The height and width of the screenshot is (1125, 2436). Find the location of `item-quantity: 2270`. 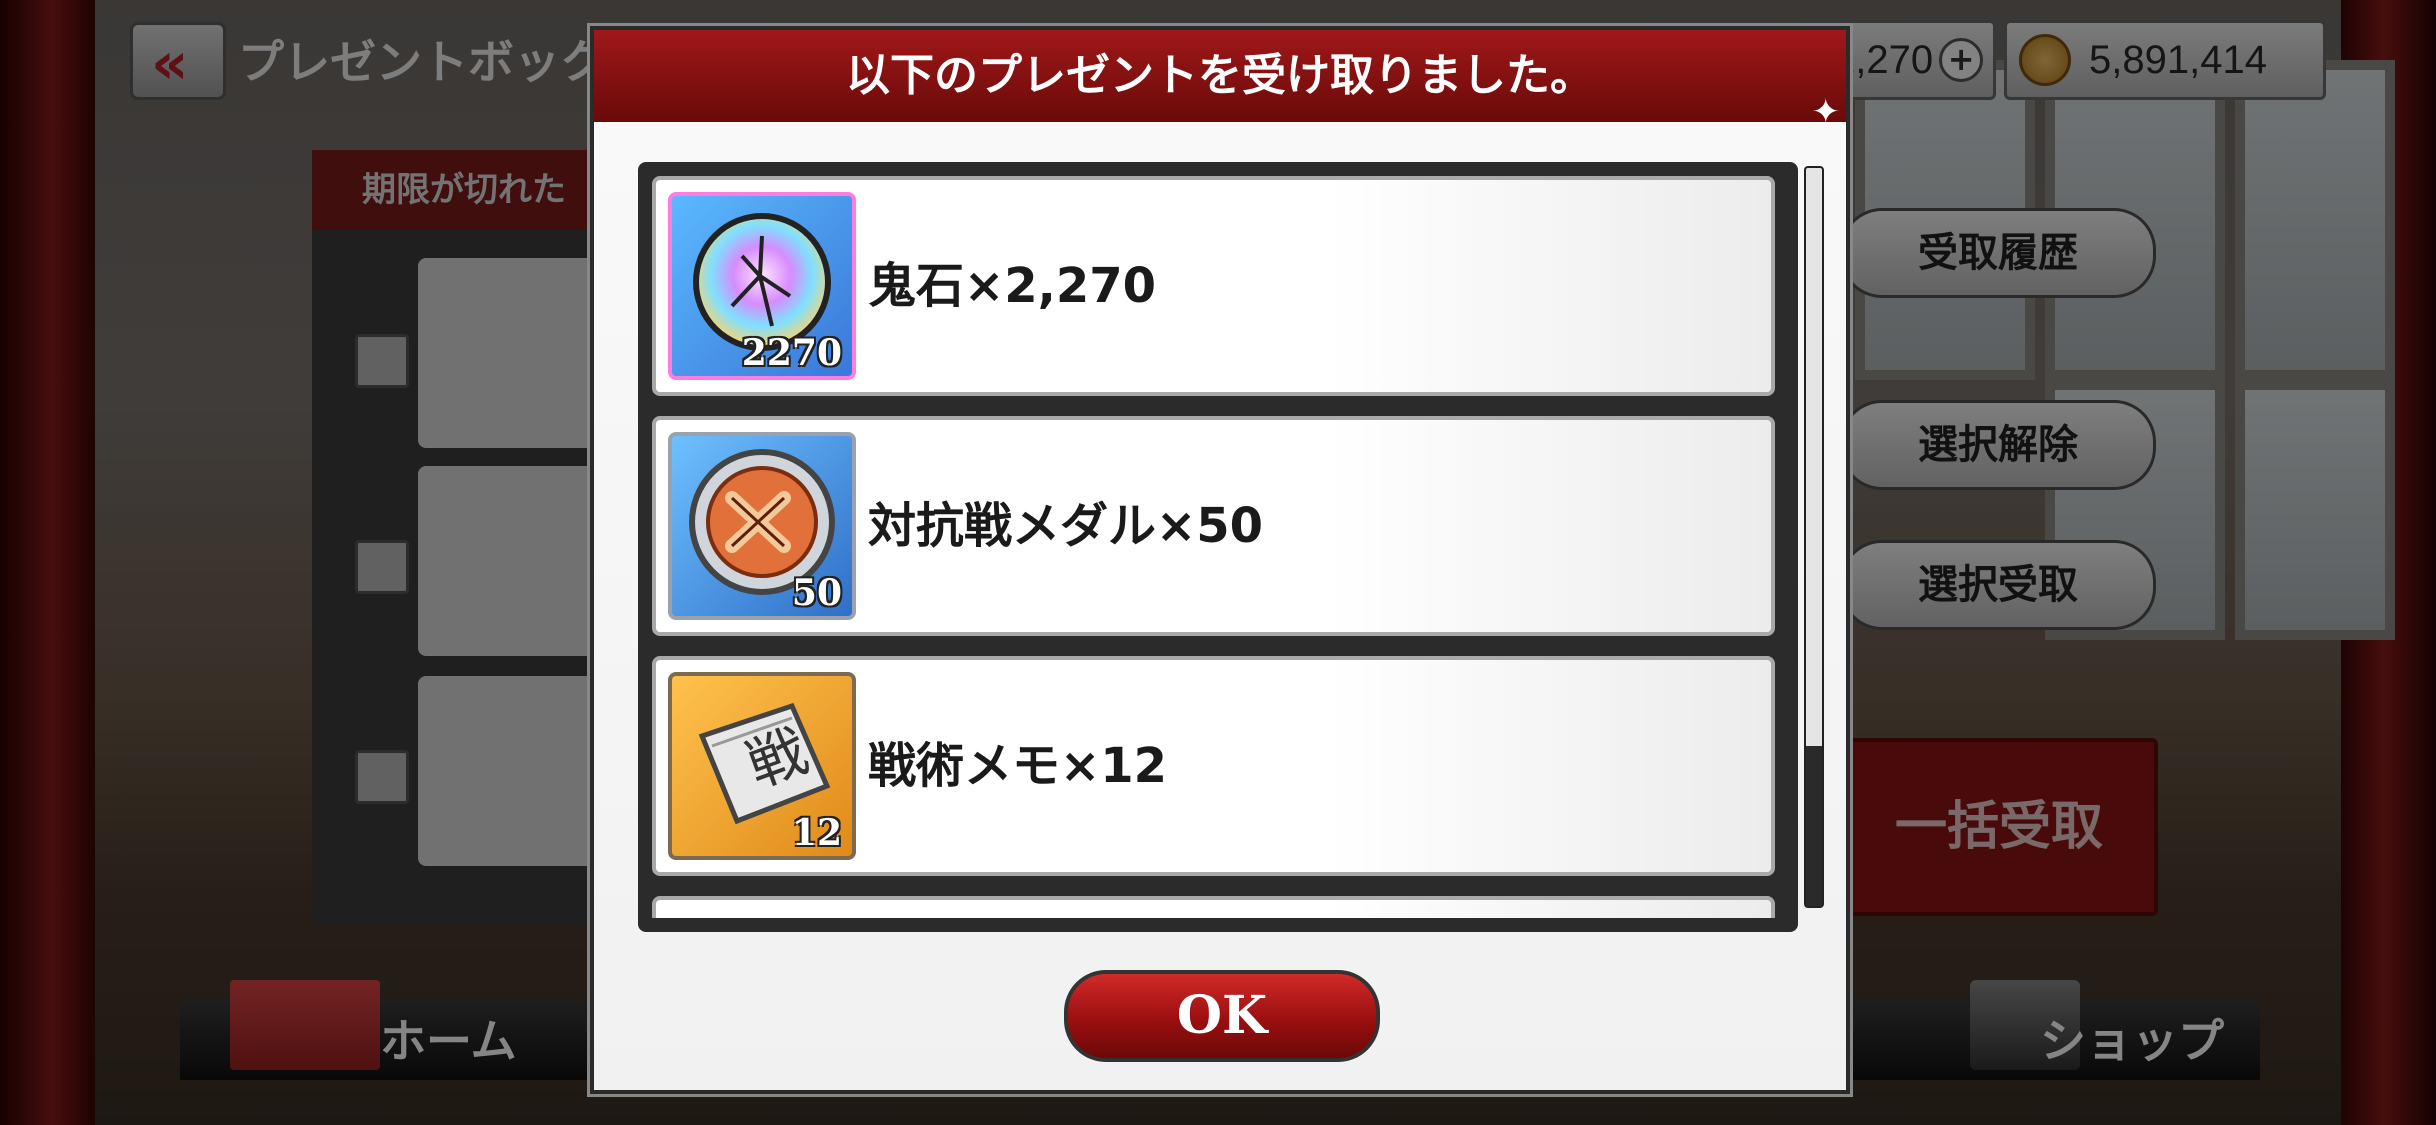

item-quantity: 2270 is located at coordinates (791, 353).